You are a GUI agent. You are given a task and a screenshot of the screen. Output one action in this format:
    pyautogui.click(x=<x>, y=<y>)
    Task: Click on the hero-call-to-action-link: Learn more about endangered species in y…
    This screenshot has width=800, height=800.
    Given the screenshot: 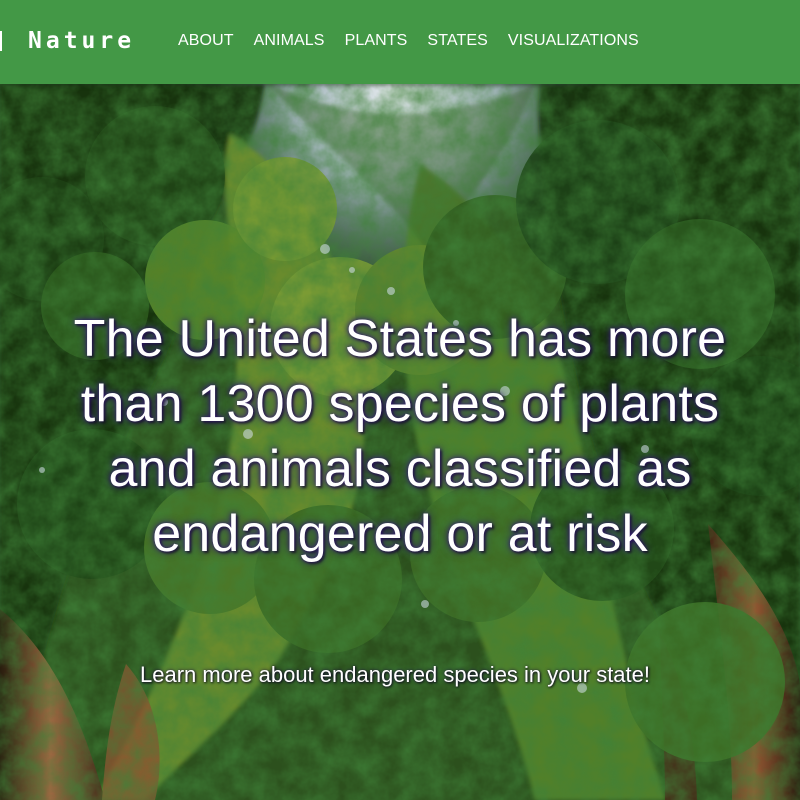 What is the action you would take?
    pyautogui.click(x=395, y=674)
    